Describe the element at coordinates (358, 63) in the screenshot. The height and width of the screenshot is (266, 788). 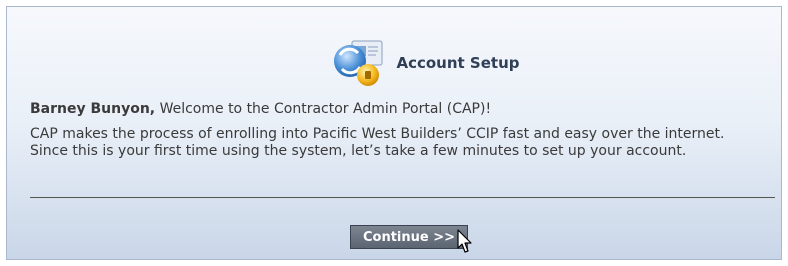
I see `account-setup-icon` at that location.